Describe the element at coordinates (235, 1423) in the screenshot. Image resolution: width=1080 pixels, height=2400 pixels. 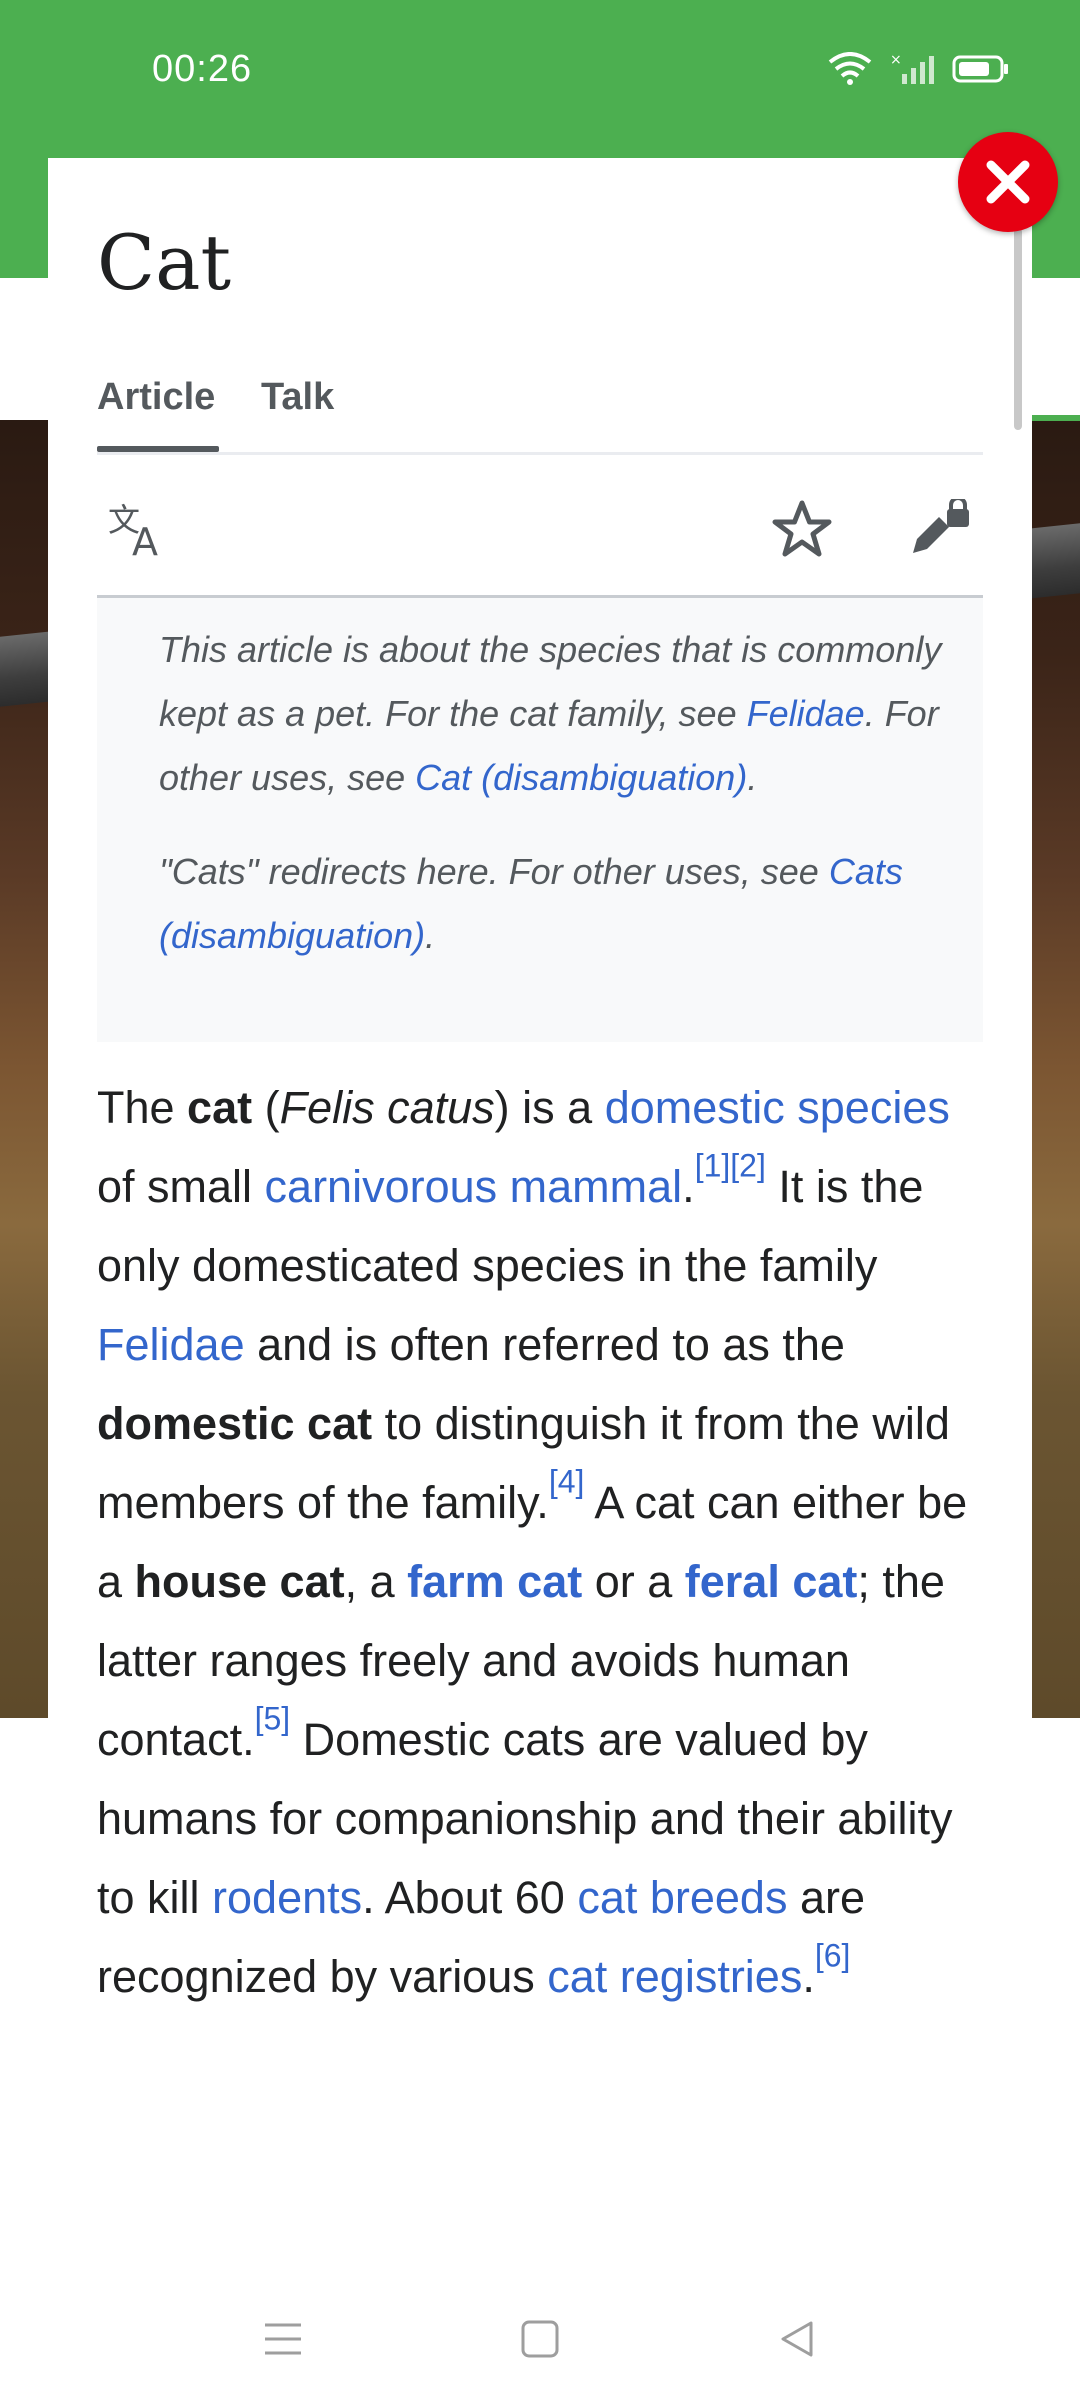
I see `article-bold-term: domestic cat` at that location.